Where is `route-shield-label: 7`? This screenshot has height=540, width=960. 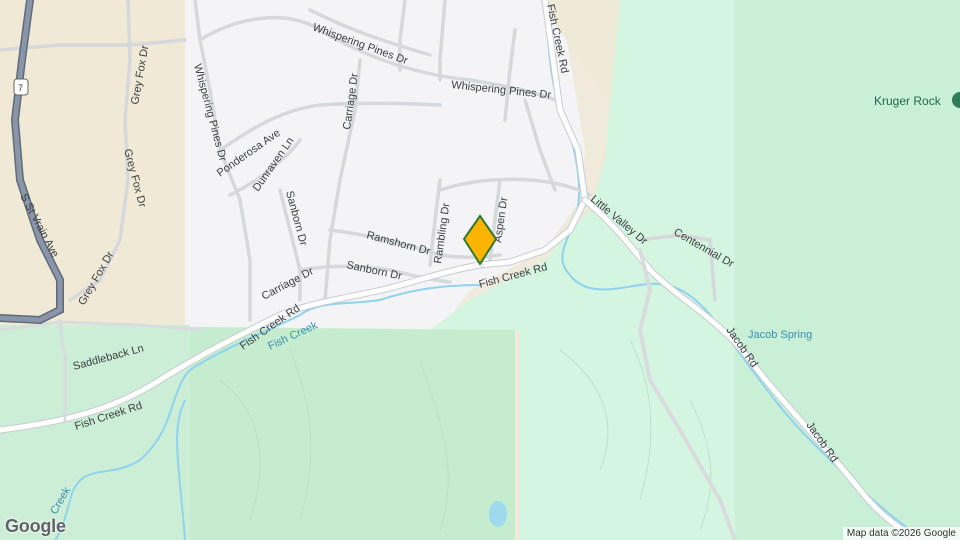
route-shield-label: 7 is located at coordinates (20, 88).